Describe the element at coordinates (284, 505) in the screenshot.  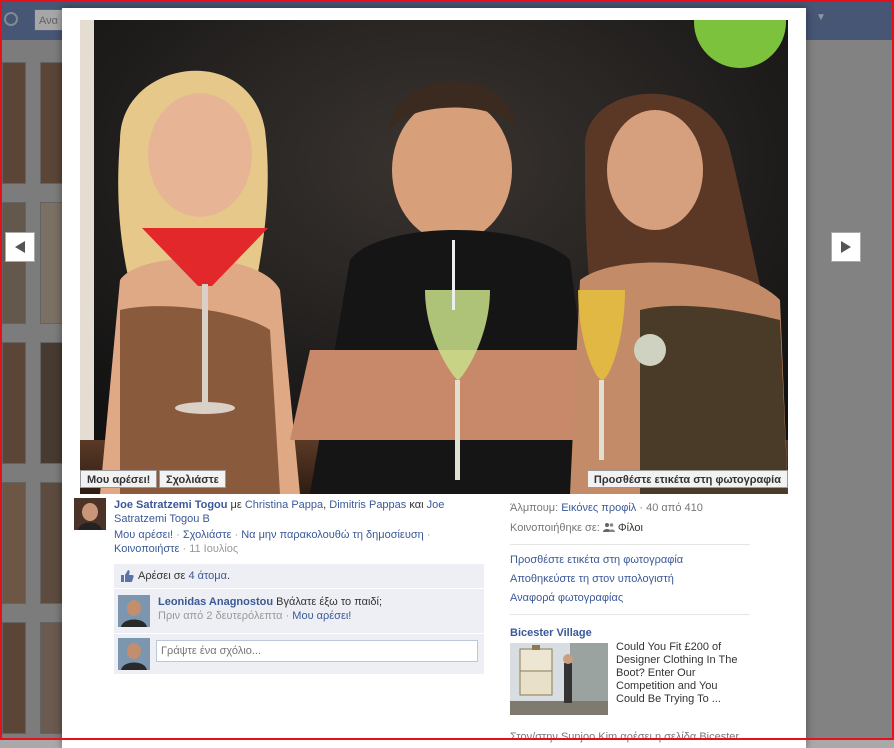
I see `tagged-person-link: Christina Pappa` at that location.